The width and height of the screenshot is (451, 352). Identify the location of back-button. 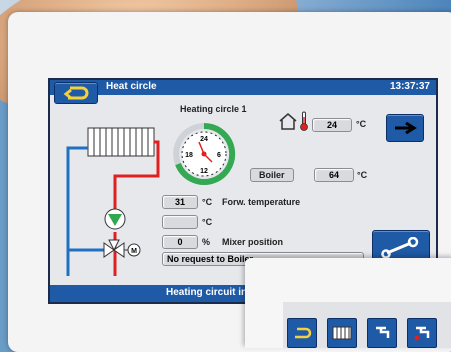
(76, 93).